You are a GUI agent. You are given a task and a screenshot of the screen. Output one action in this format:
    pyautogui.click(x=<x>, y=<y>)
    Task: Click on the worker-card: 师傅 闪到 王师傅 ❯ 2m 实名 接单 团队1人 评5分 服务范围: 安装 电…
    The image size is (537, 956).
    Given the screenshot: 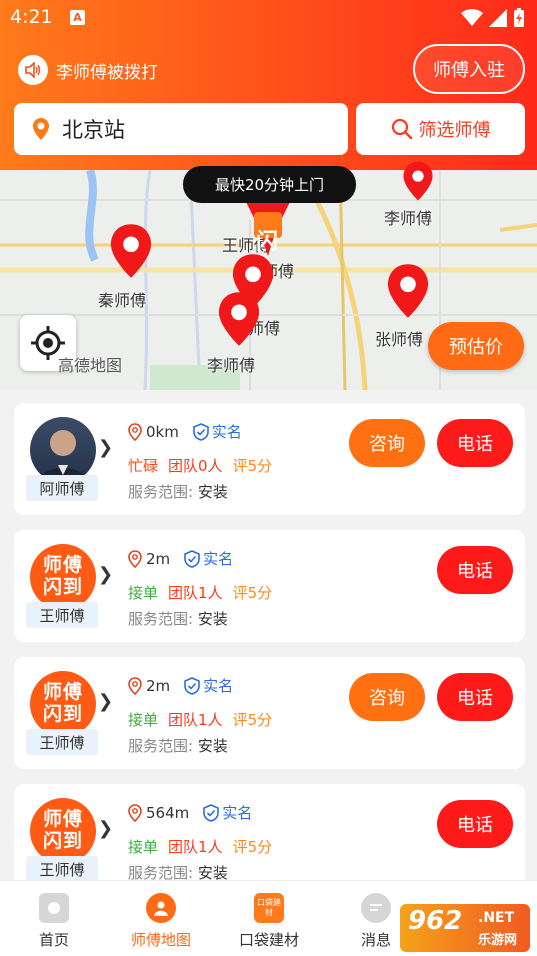 What is the action you would take?
    pyautogui.click(x=269, y=586)
    